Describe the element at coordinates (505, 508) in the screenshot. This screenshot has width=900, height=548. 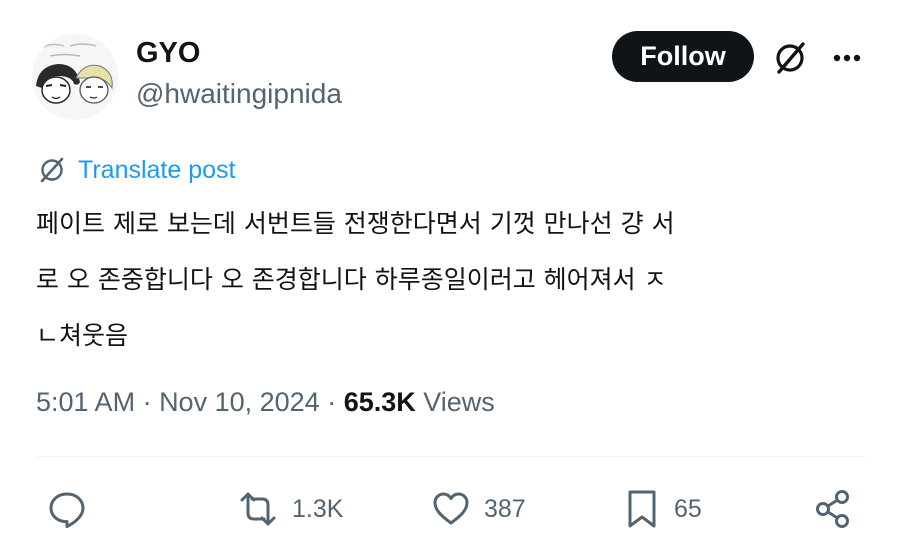
I see `like-count: 387` at that location.